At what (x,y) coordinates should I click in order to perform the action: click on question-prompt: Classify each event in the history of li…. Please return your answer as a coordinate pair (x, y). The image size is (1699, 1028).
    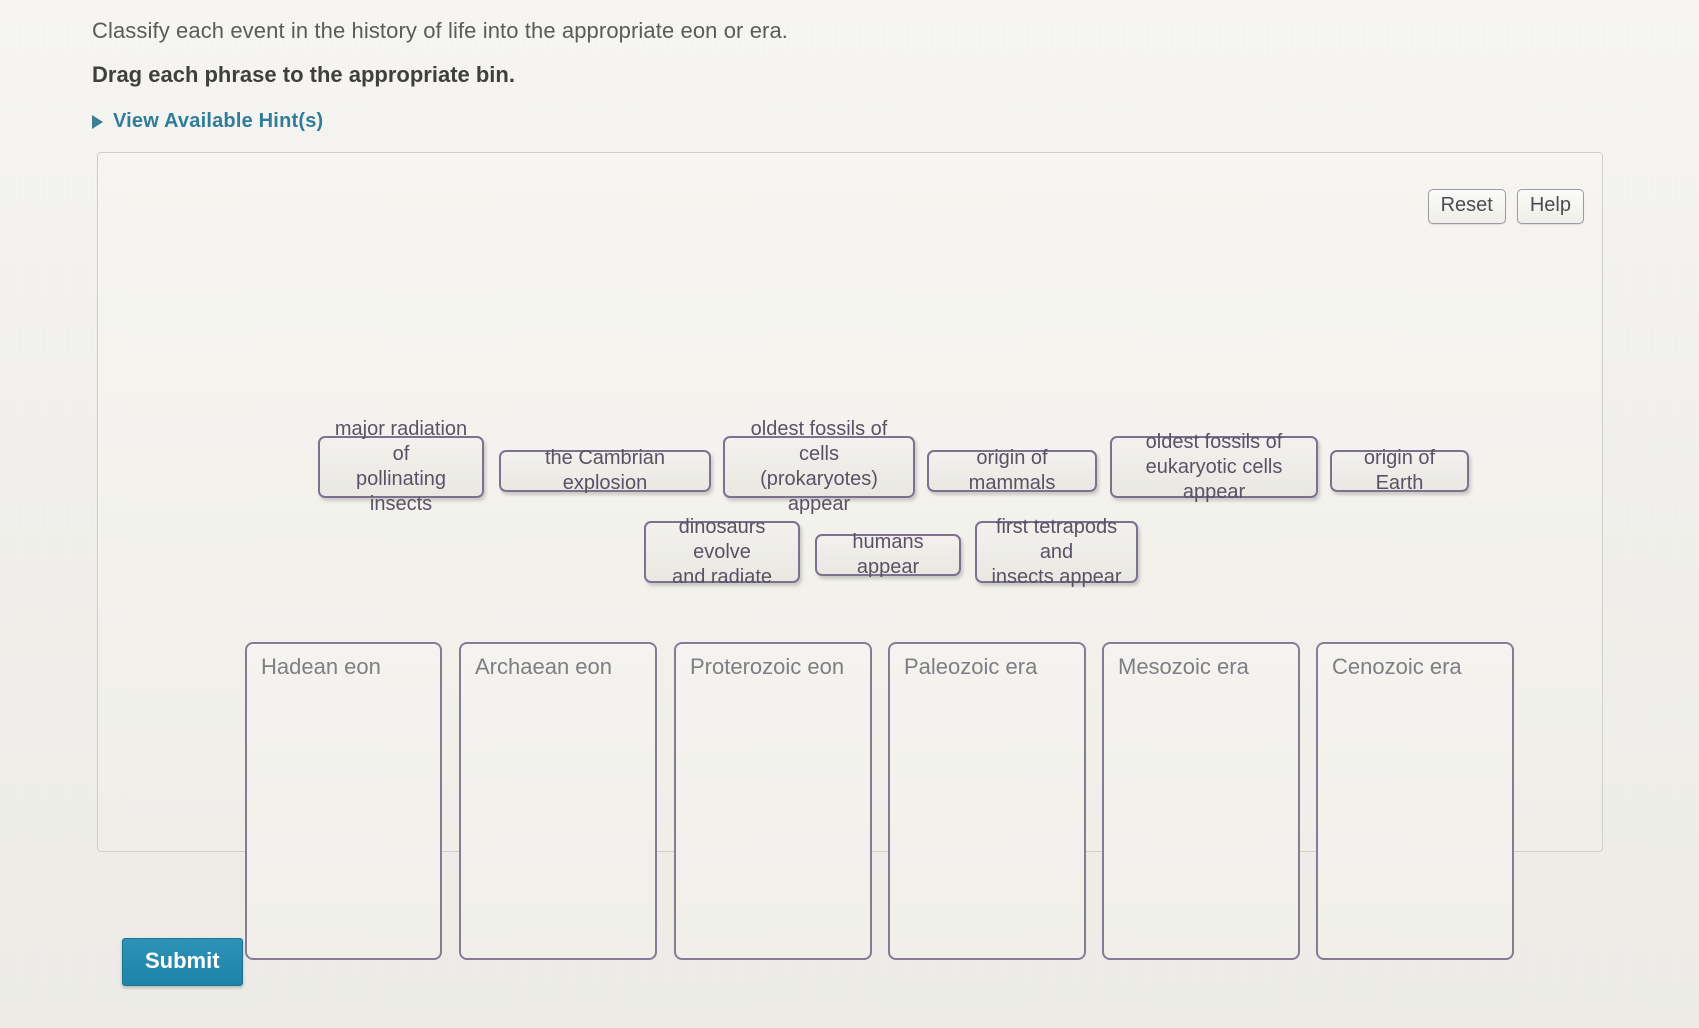
    Looking at the image, I should click on (440, 30).